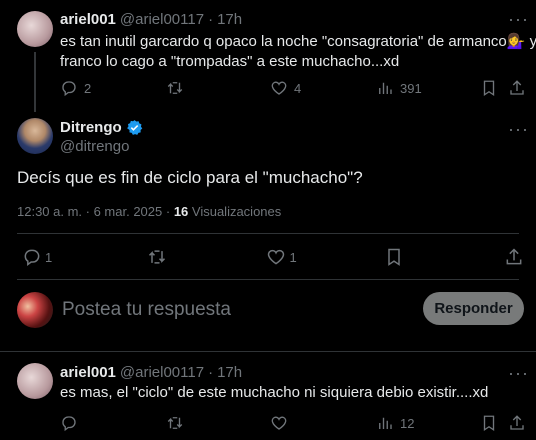  Describe the element at coordinates (49, 257) in the screenshot. I see `reply-count: 1` at that location.